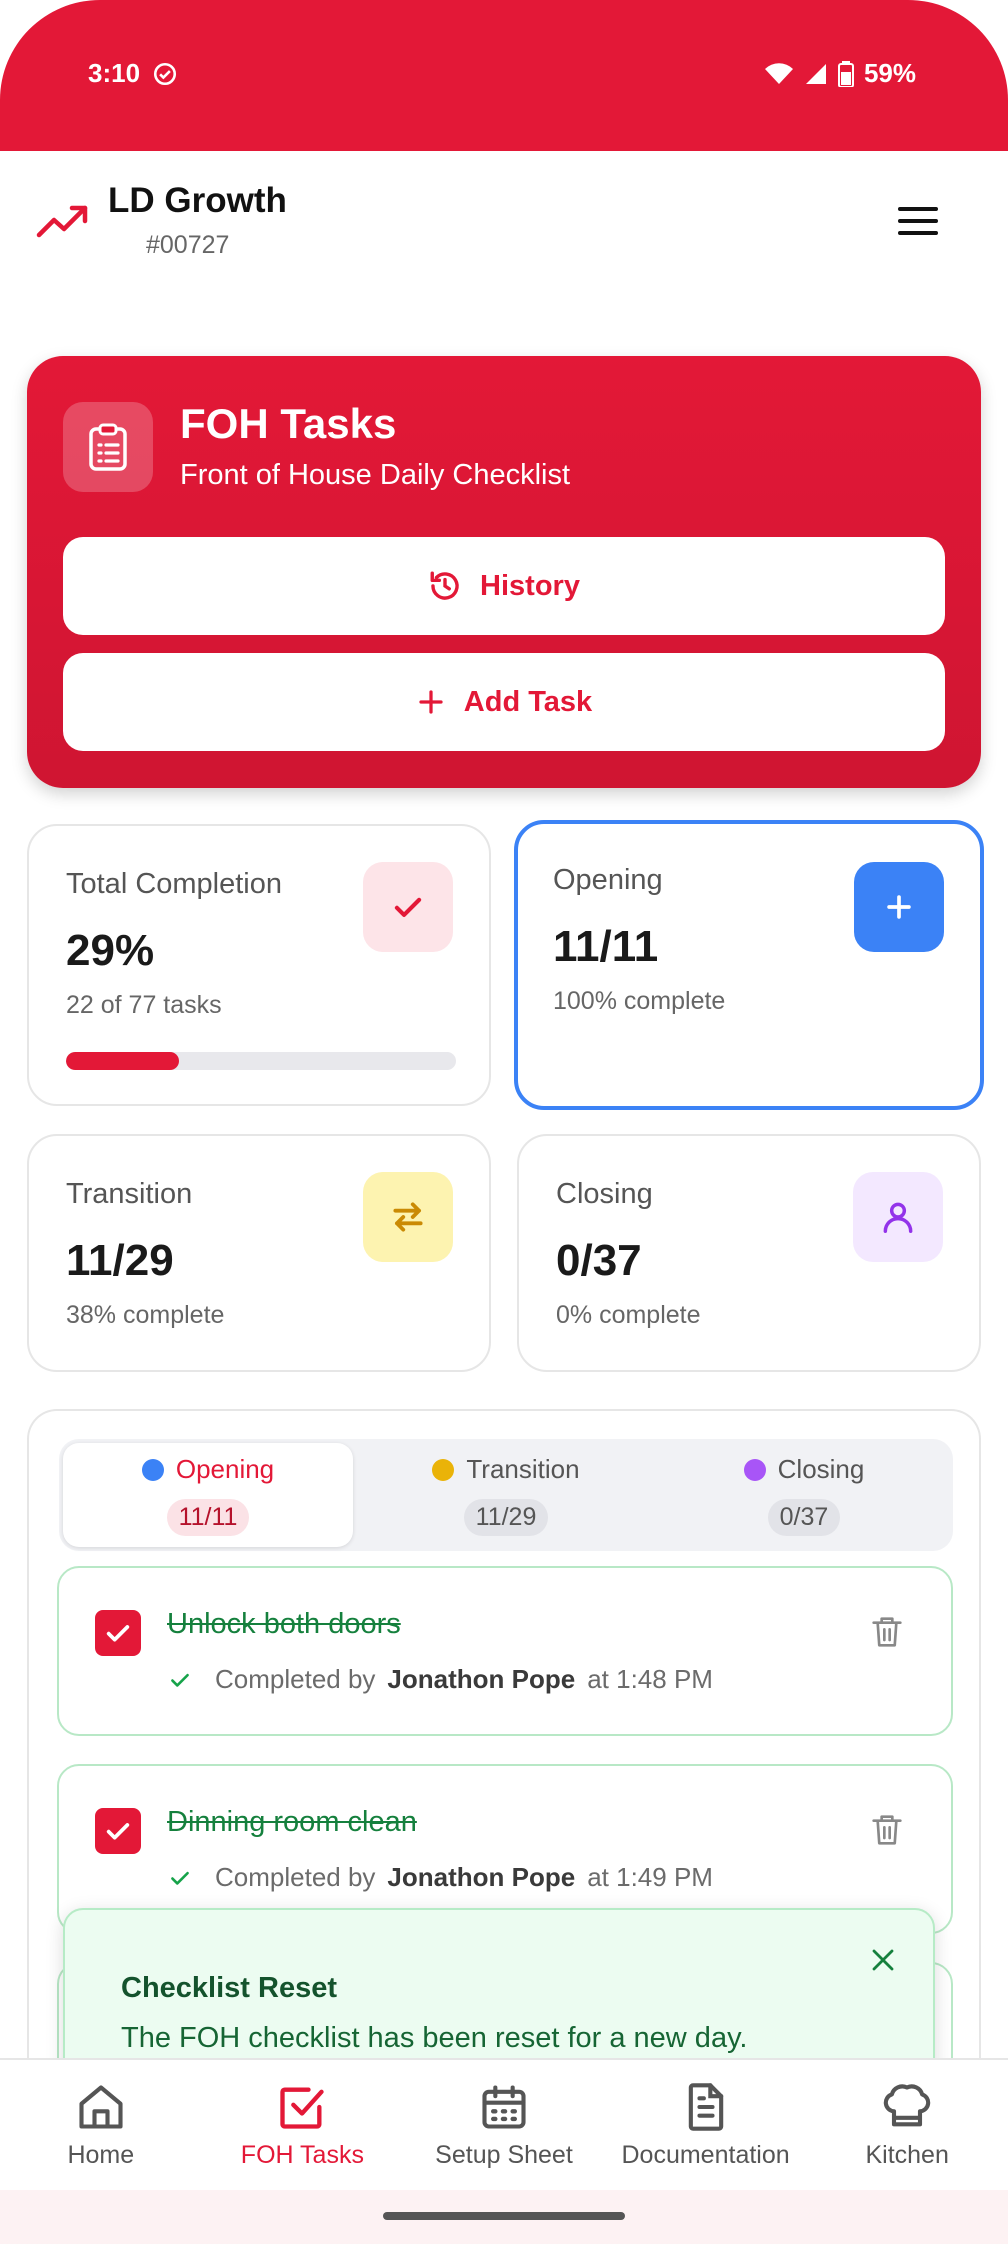 The image size is (1008, 2244). I want to click on add-task-button: Add Task, so click(504, 702).